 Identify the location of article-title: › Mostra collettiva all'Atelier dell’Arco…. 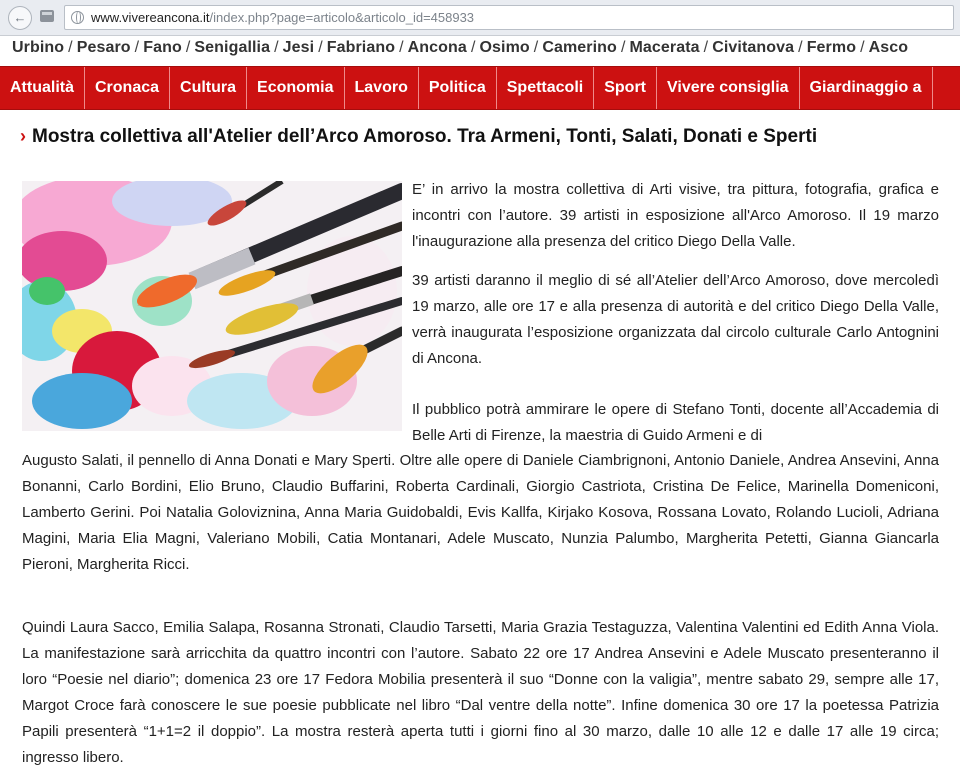
(419, 136).